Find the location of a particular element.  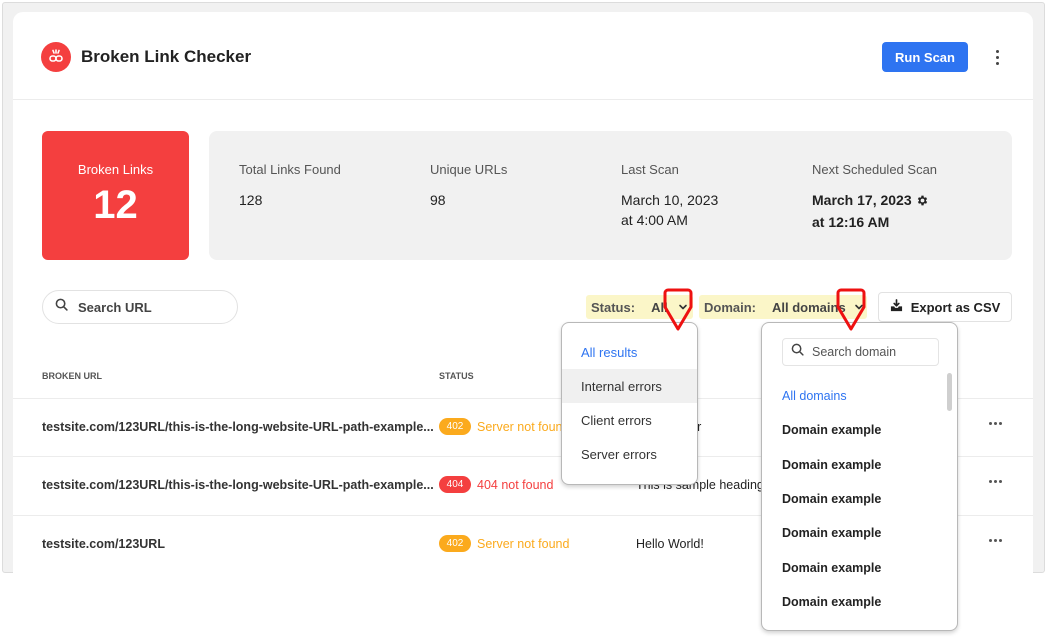

gear-icon is located at coordinates (922, 202).